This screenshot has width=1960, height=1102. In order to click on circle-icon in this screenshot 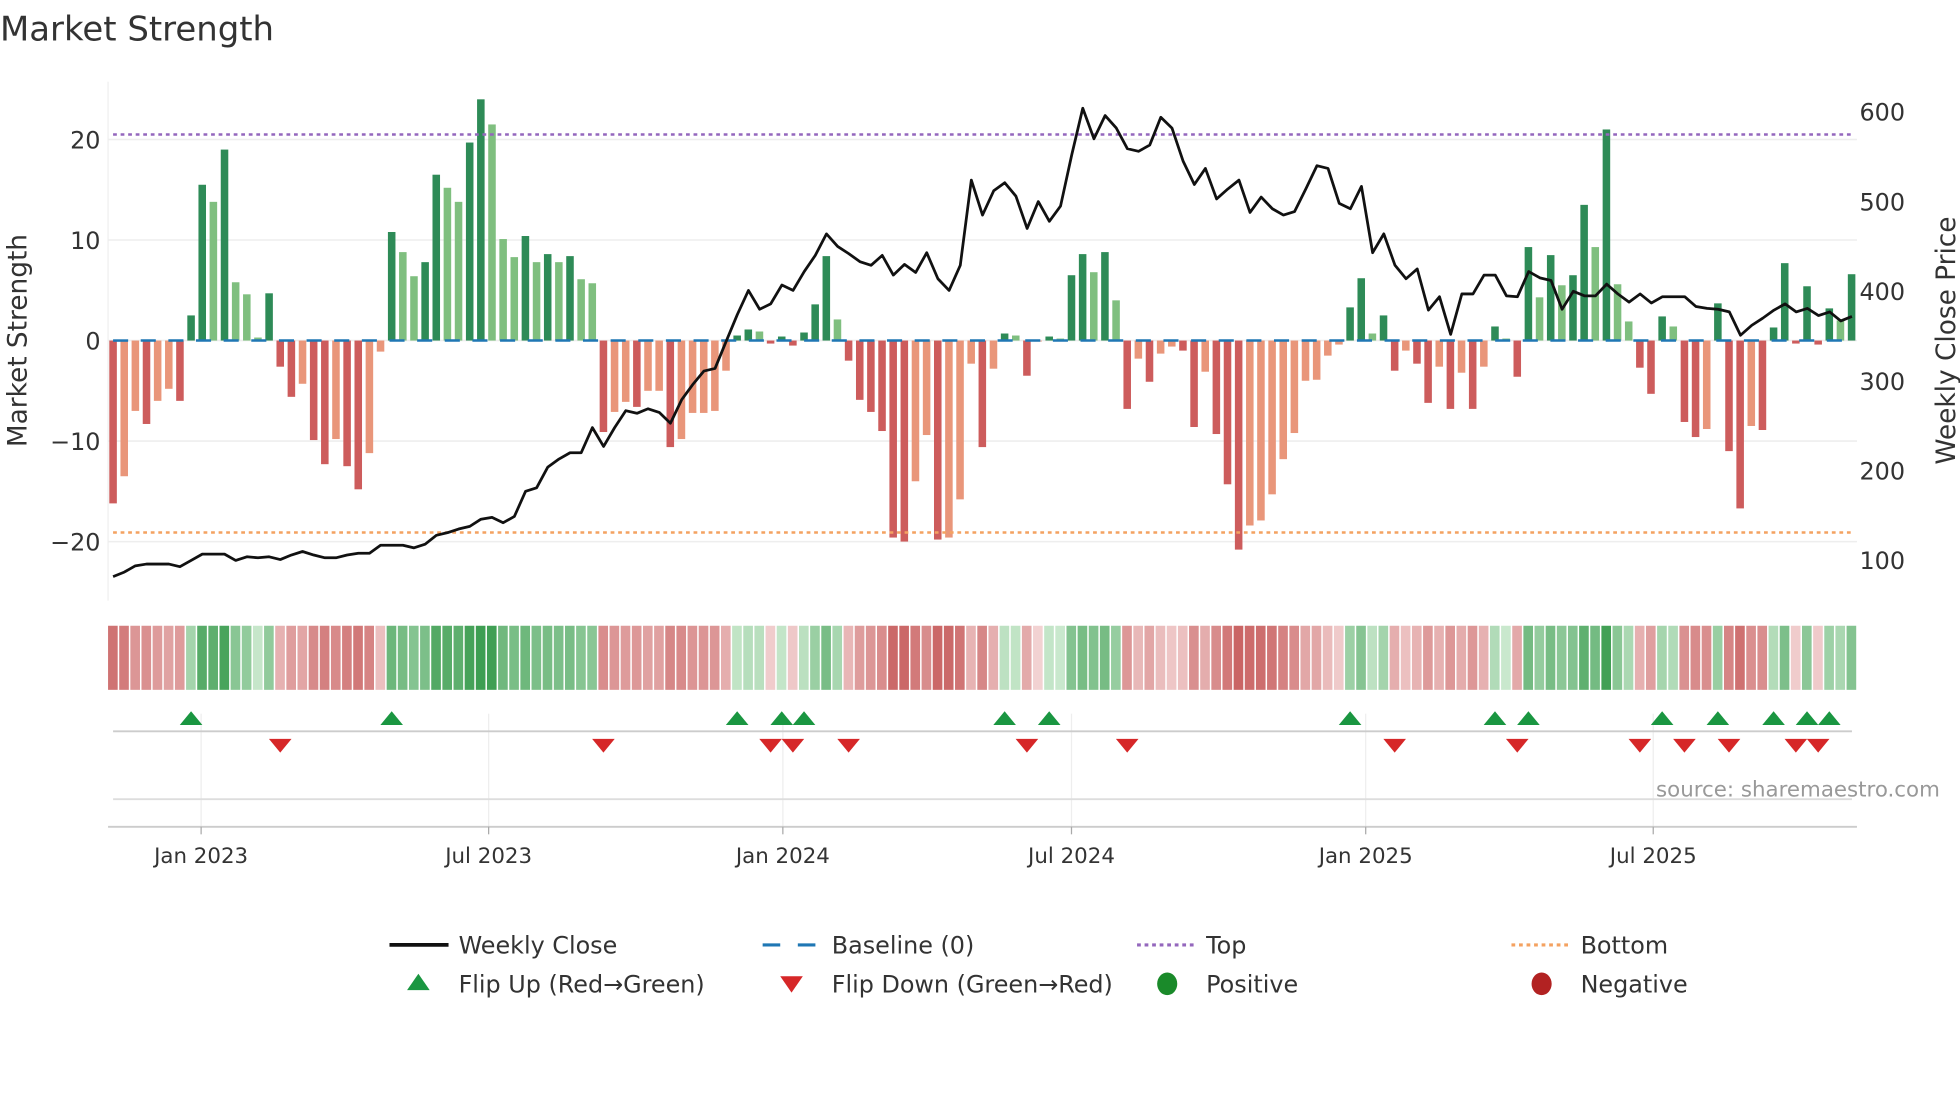, I will do `click(1541, 984)`.